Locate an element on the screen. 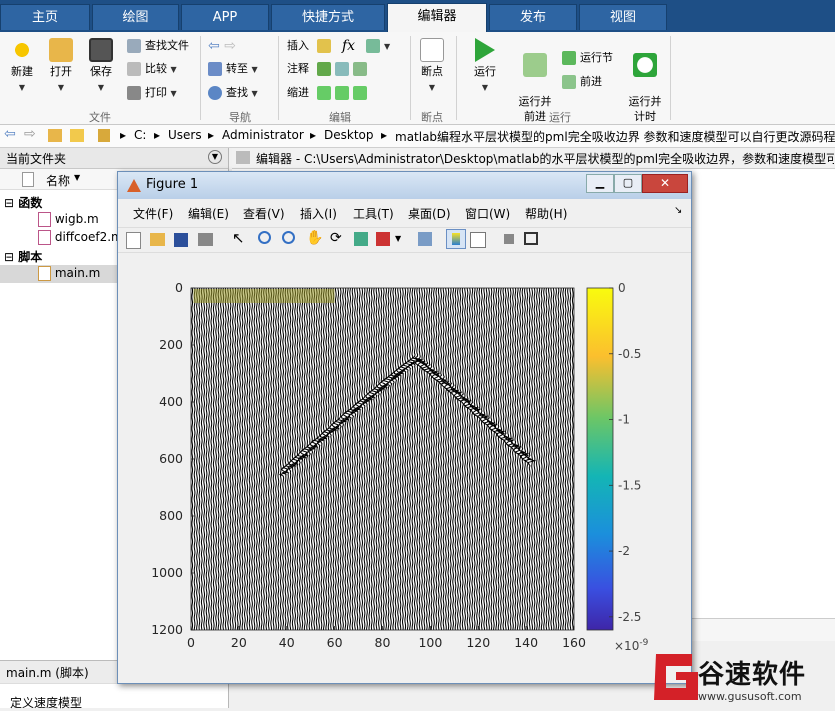 The width and height of the screenshot is (835, 711). y-tick-label: 1200 is located at coordinates (167, 629).